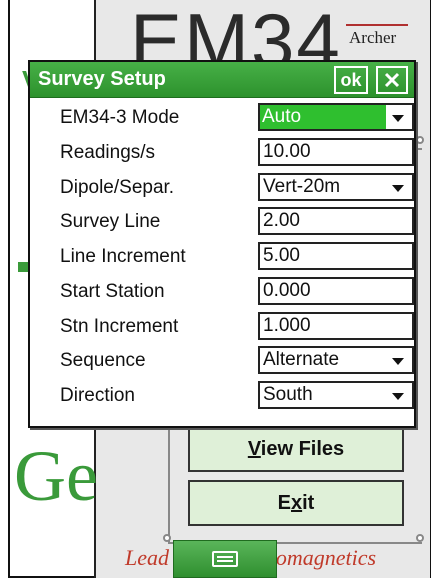 The height and width of the screenshot is (578, 433). Describe the element at coordinates (323, 117) in the screenshot. I see `mode-value: Auto` at that location.